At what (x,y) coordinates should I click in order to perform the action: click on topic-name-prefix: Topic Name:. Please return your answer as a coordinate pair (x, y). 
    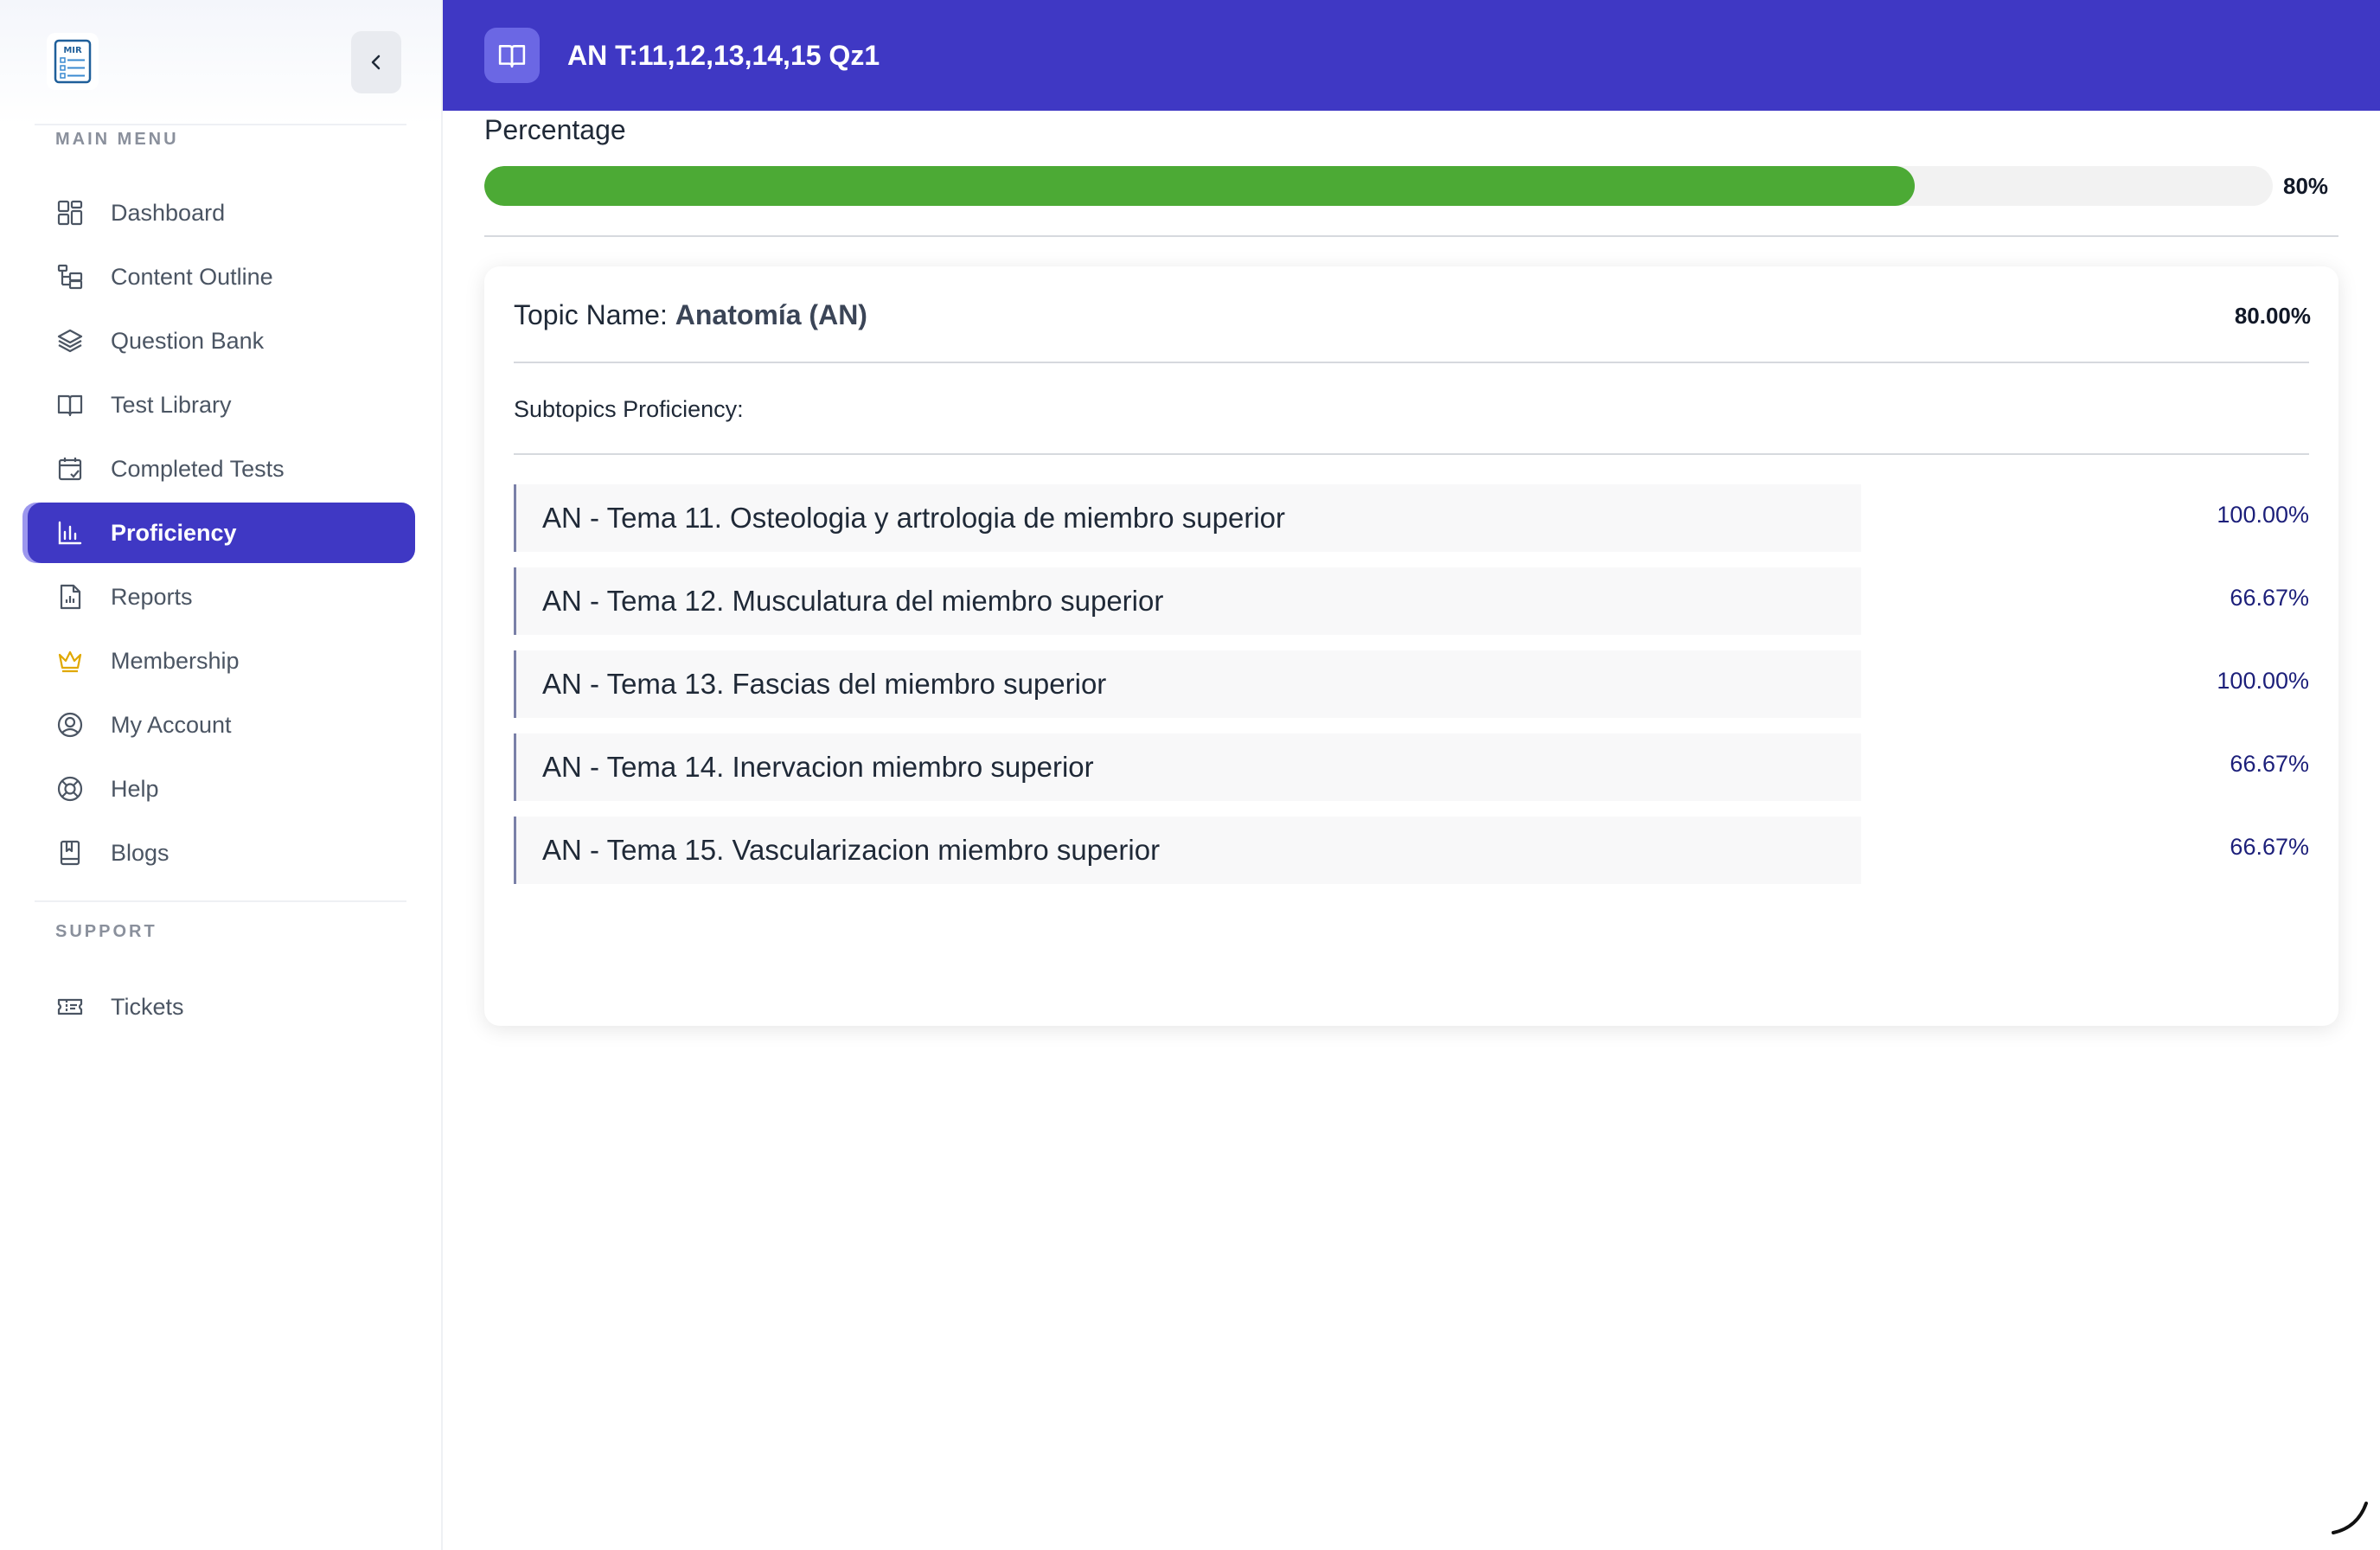
    Looking at the image, I should click on (595, 314).